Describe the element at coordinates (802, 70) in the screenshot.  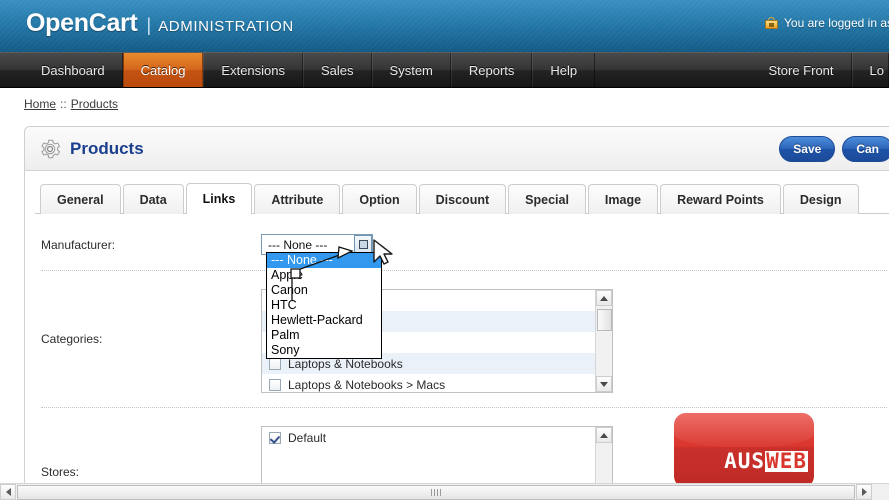
I see `nav-item-store-front: Store Front` at that location.